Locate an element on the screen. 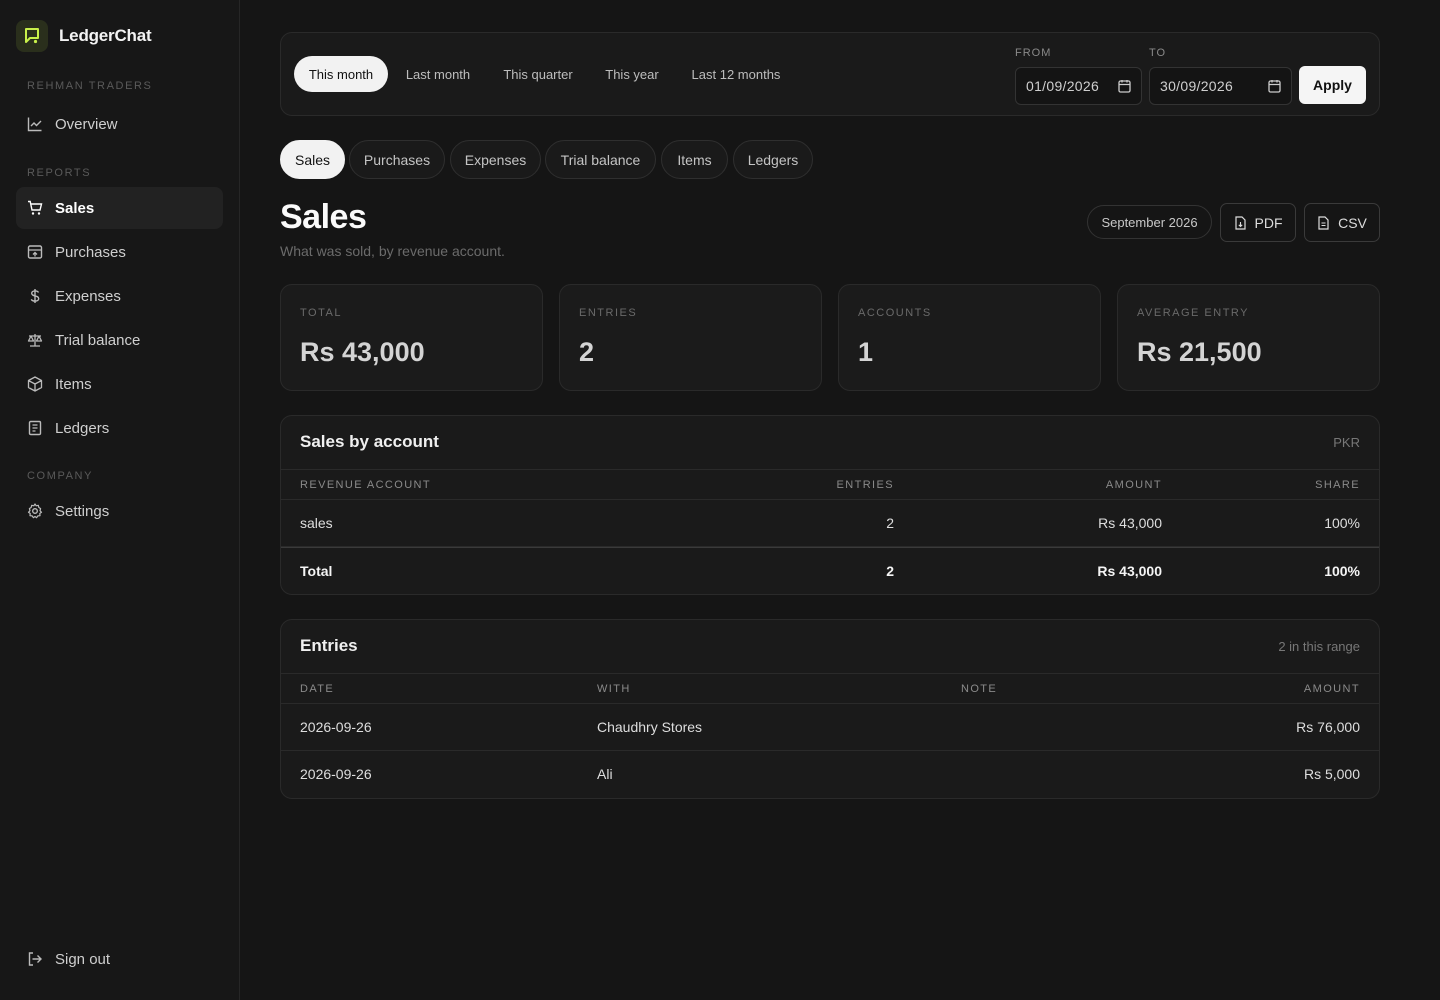 The image size is (1440, 1000). total-label: Total is located at coordinates (316, 571).